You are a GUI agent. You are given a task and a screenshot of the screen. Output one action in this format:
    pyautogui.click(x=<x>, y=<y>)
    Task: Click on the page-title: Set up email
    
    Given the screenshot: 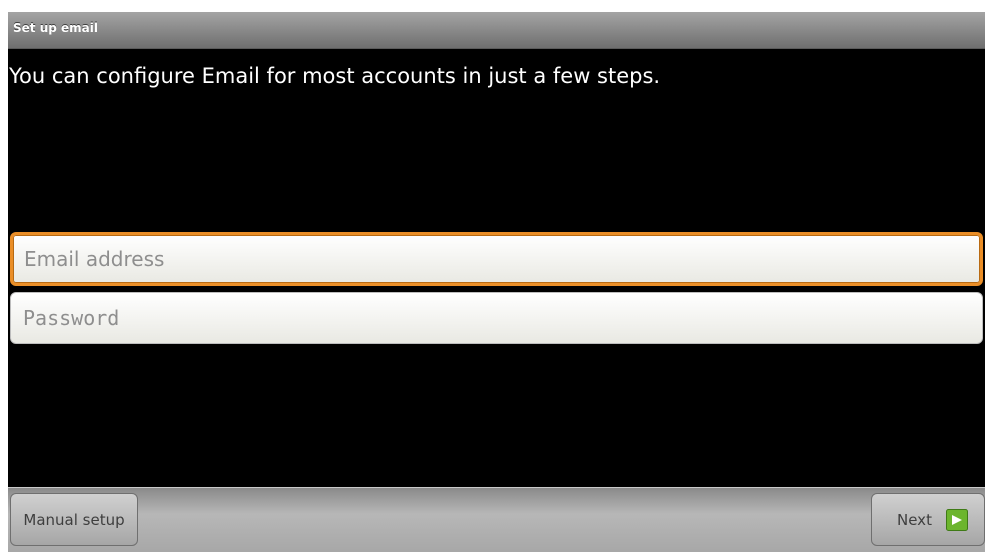 What is the action you would take?
    pyautogui.click(x=55, y=28)
    